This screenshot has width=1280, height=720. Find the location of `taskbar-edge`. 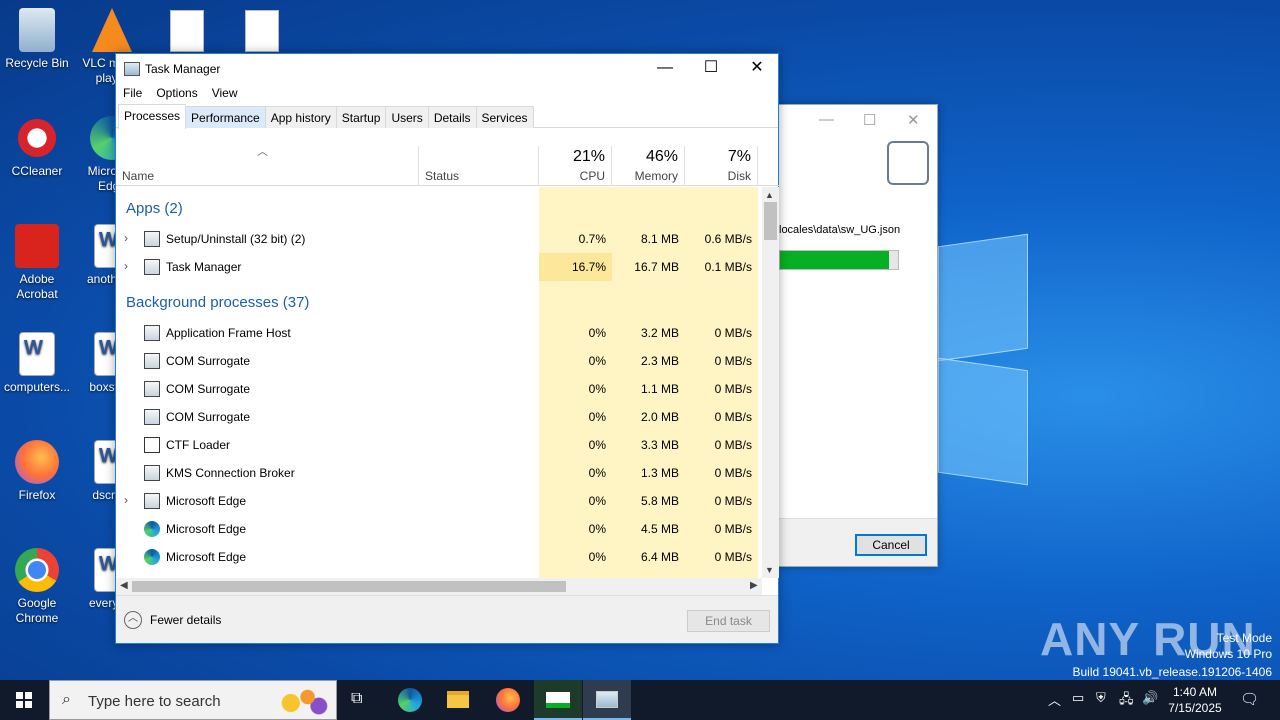

taskbar-edge is located at coordinates (410, 700).